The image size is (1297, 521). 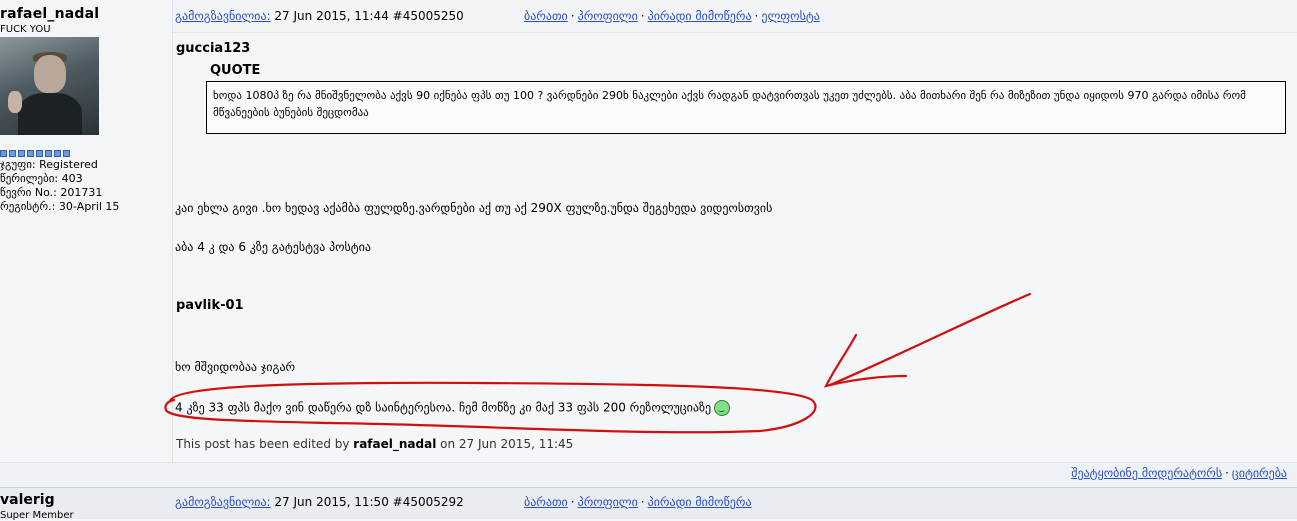 I want to click on quote-label: QUOTE, so click(x=235, y=70).